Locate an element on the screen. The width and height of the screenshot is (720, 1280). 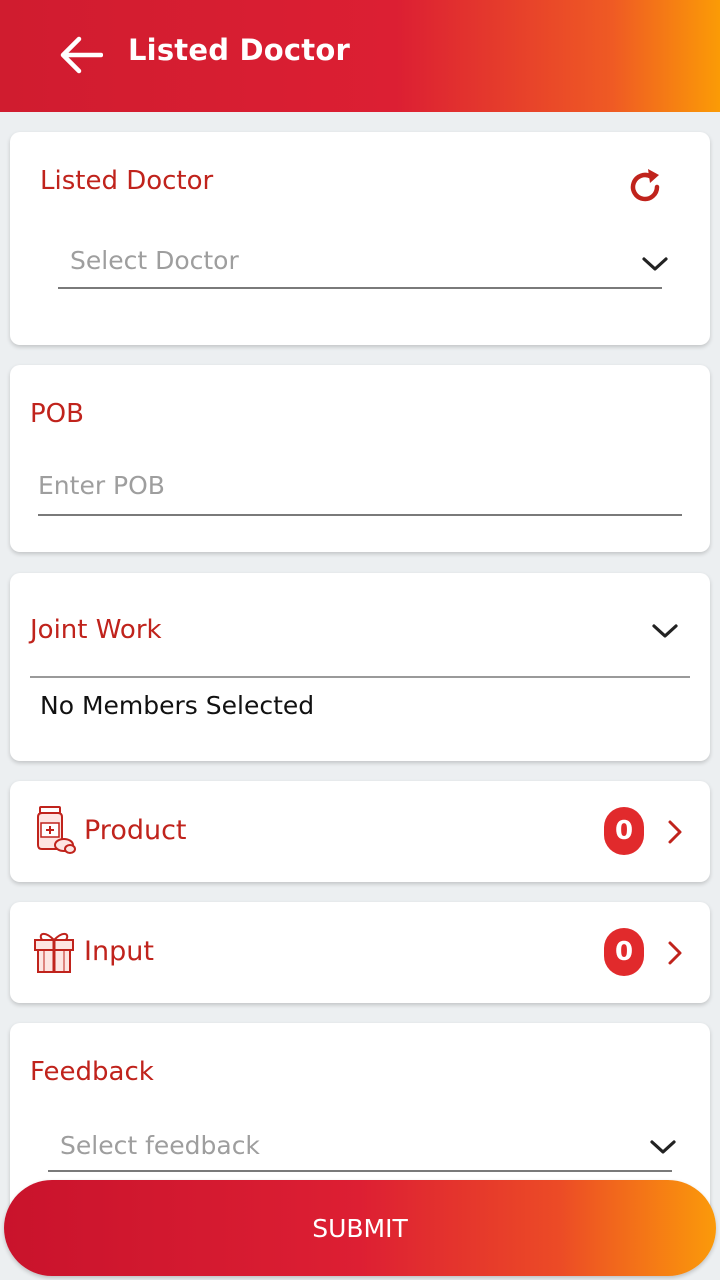
pob-input-underline is located at coordinates (360, 515).